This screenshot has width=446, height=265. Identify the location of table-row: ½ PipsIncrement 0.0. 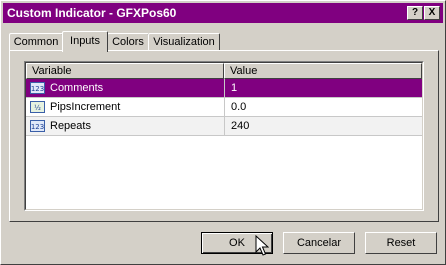
(224, 107).